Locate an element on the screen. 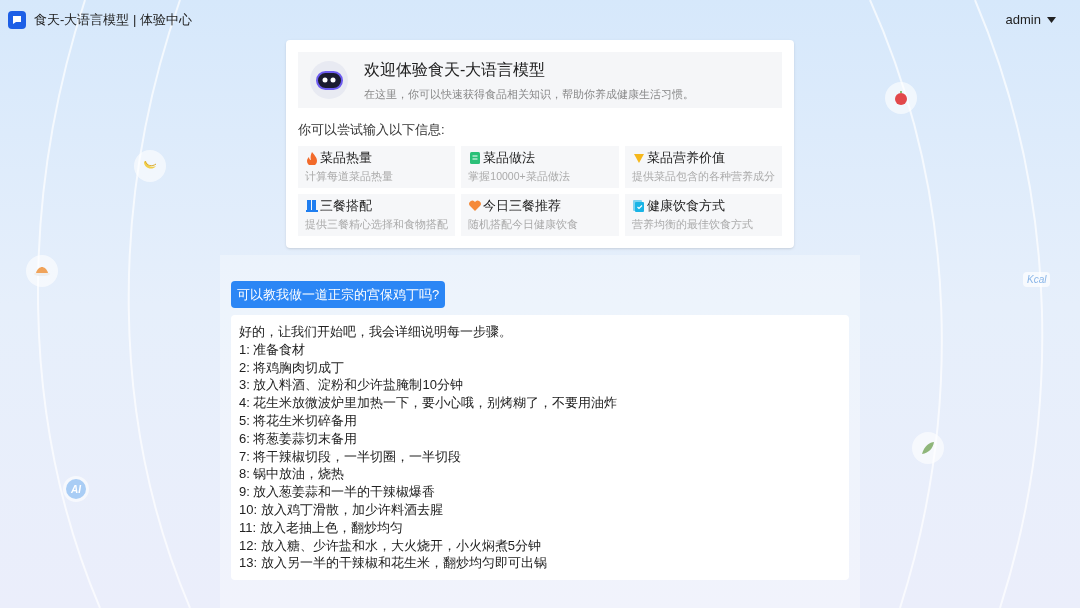 This screenshot has height=608, width=1080. suggestion-description: 提供菜品包含的各种营养成分 is located at coordinates (703, 177).